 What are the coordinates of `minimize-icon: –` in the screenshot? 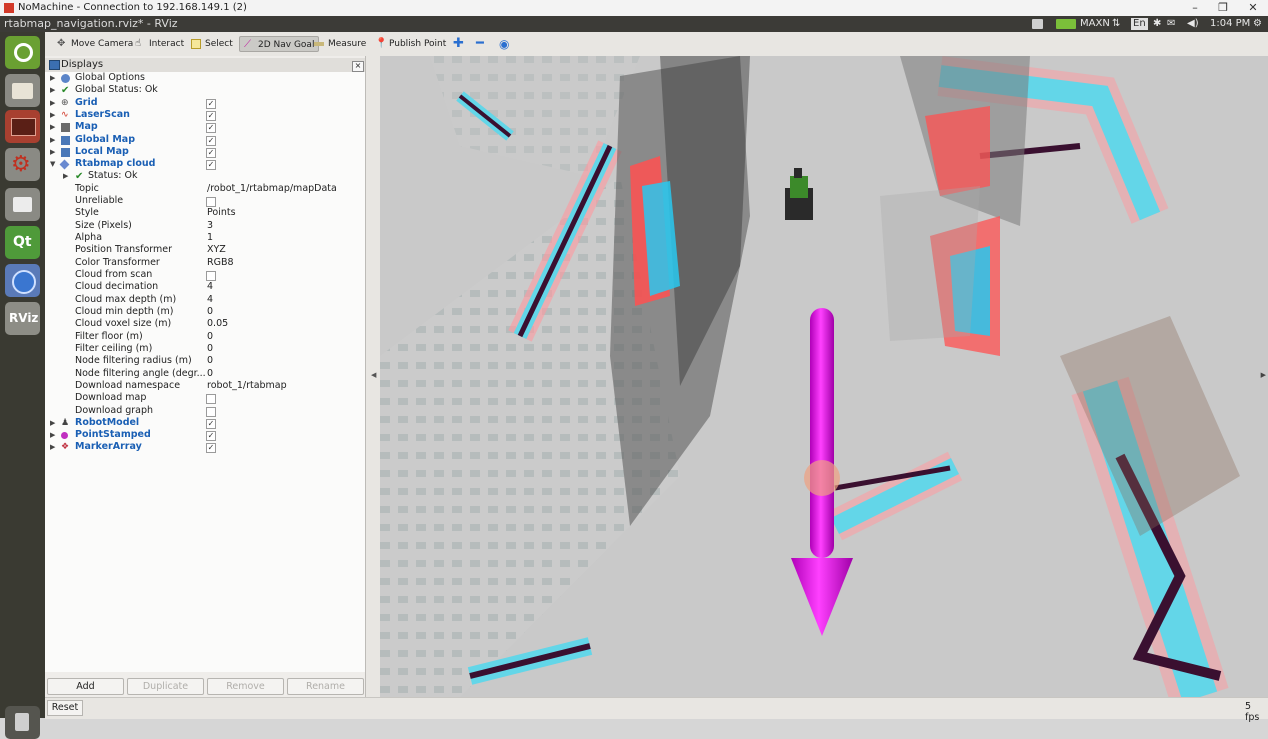 It's located at (1195, 8).